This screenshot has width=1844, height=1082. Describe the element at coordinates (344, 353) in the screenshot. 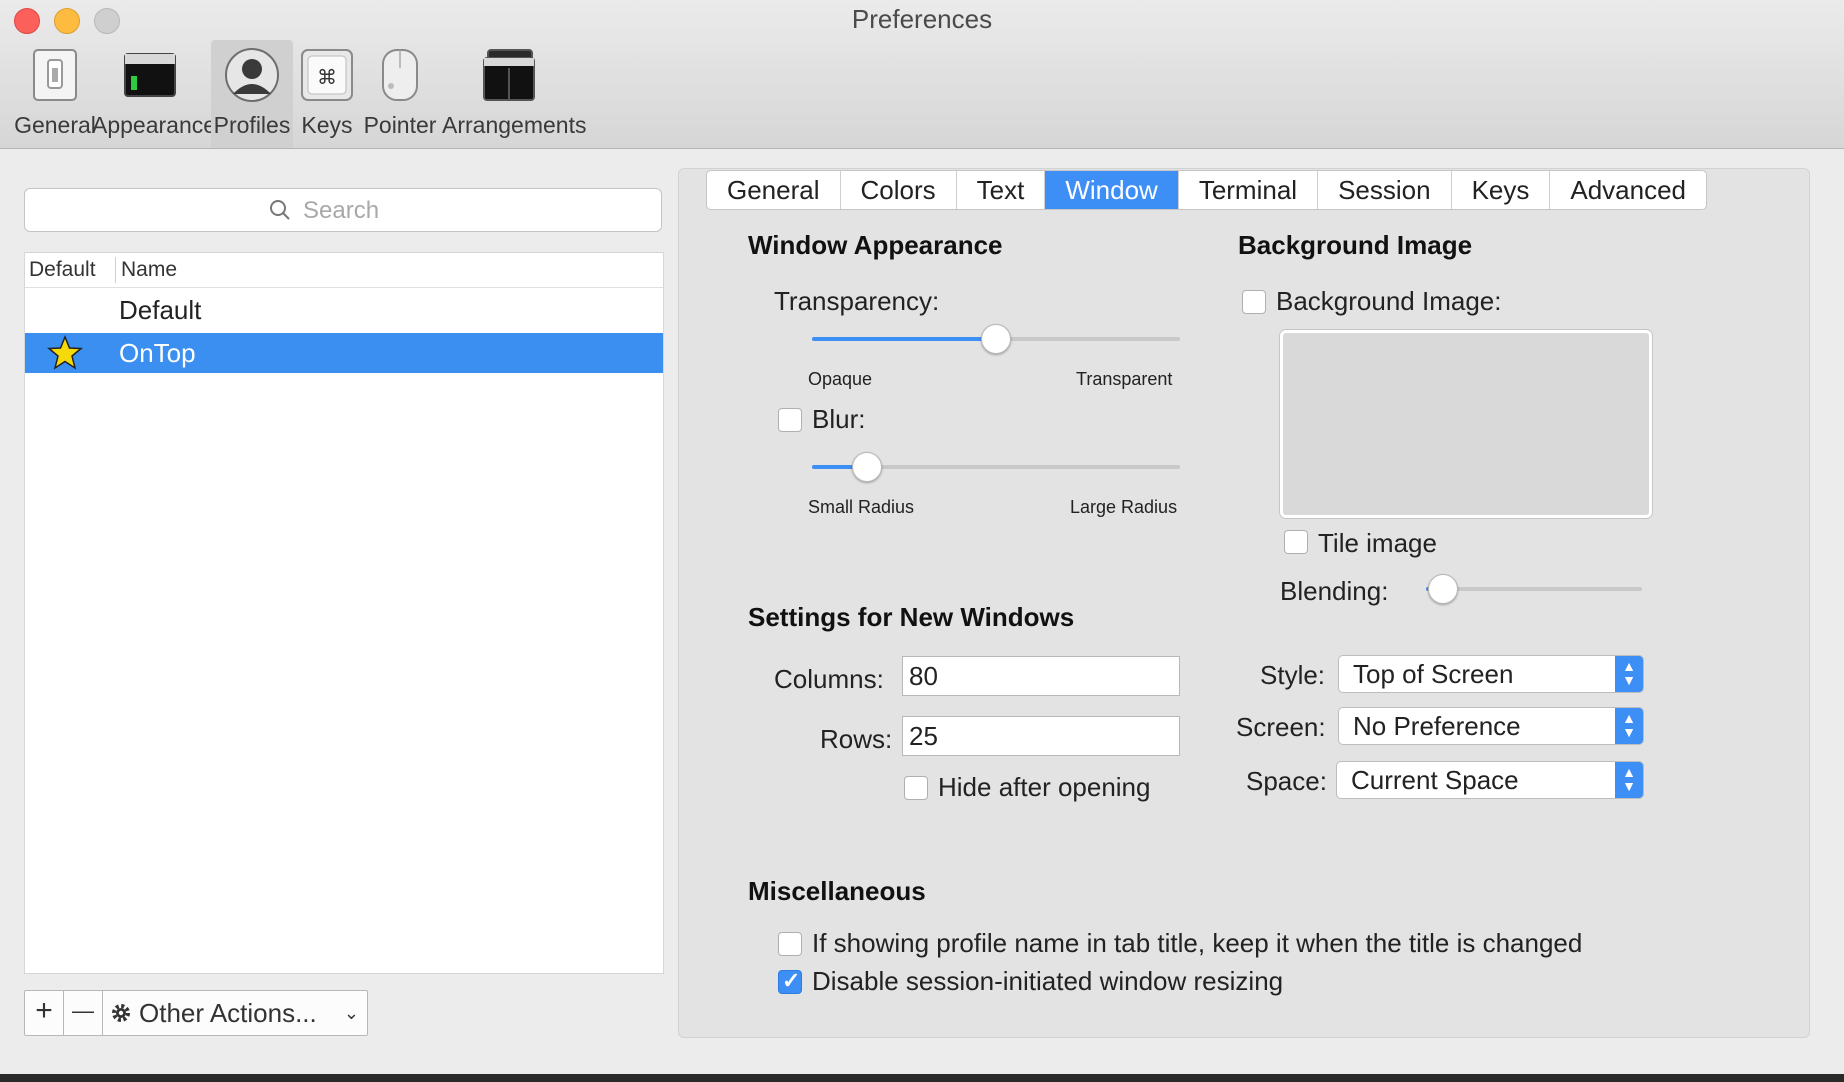

I see `profile-row-selected: OnTop` at that location.